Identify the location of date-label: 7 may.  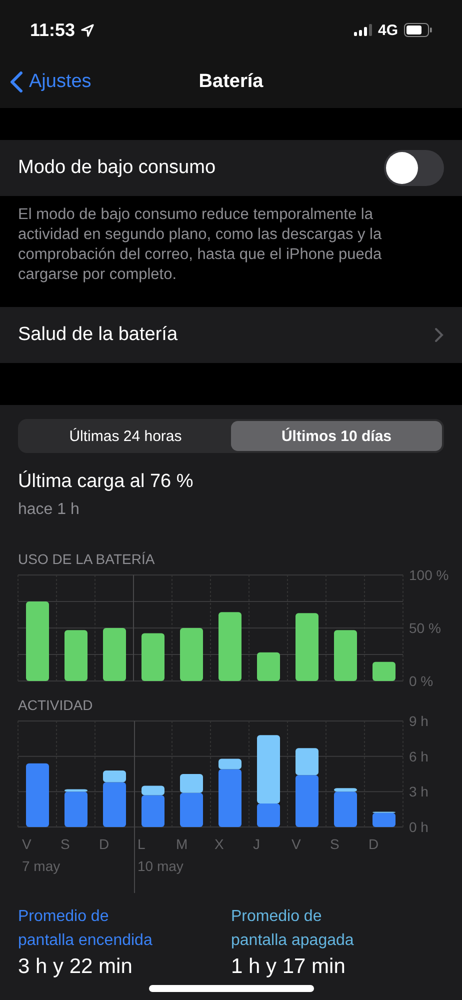
(41, 866).